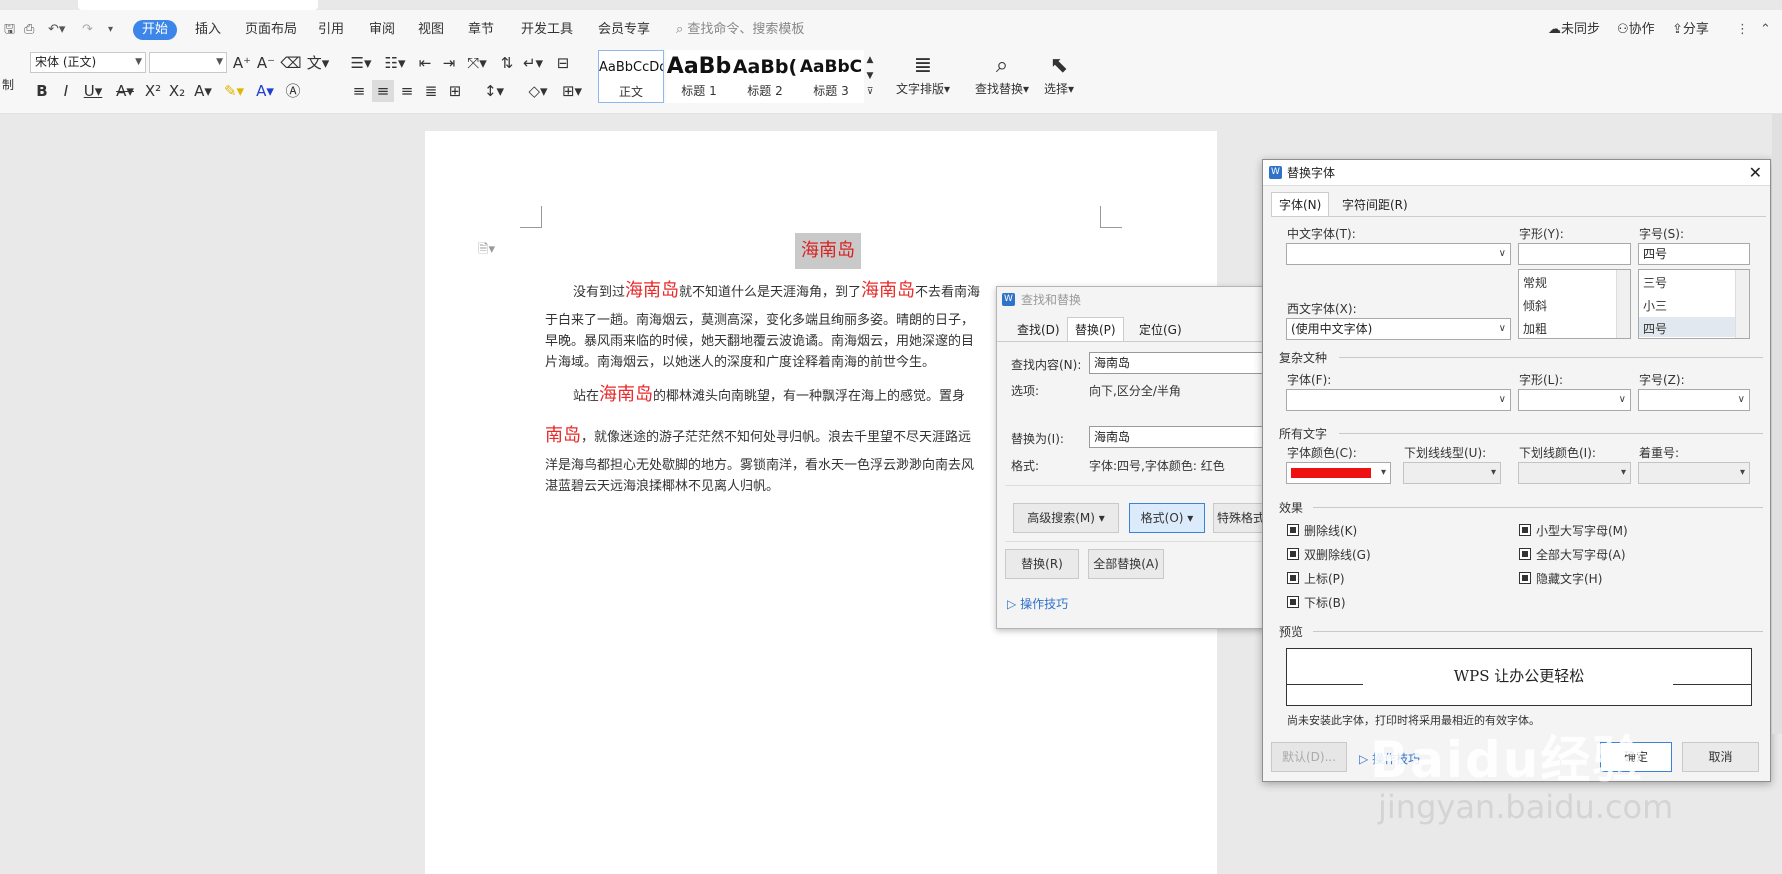  Describe the element at coordinates (1525, 578) in the screenshot. I see `hidden-text-checkbox` at that location.